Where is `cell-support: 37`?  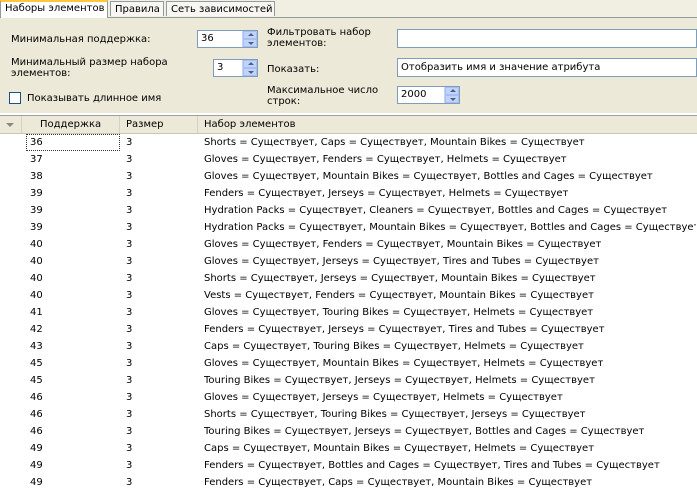
cell-support: 37 is located at coordinates (36, 159).